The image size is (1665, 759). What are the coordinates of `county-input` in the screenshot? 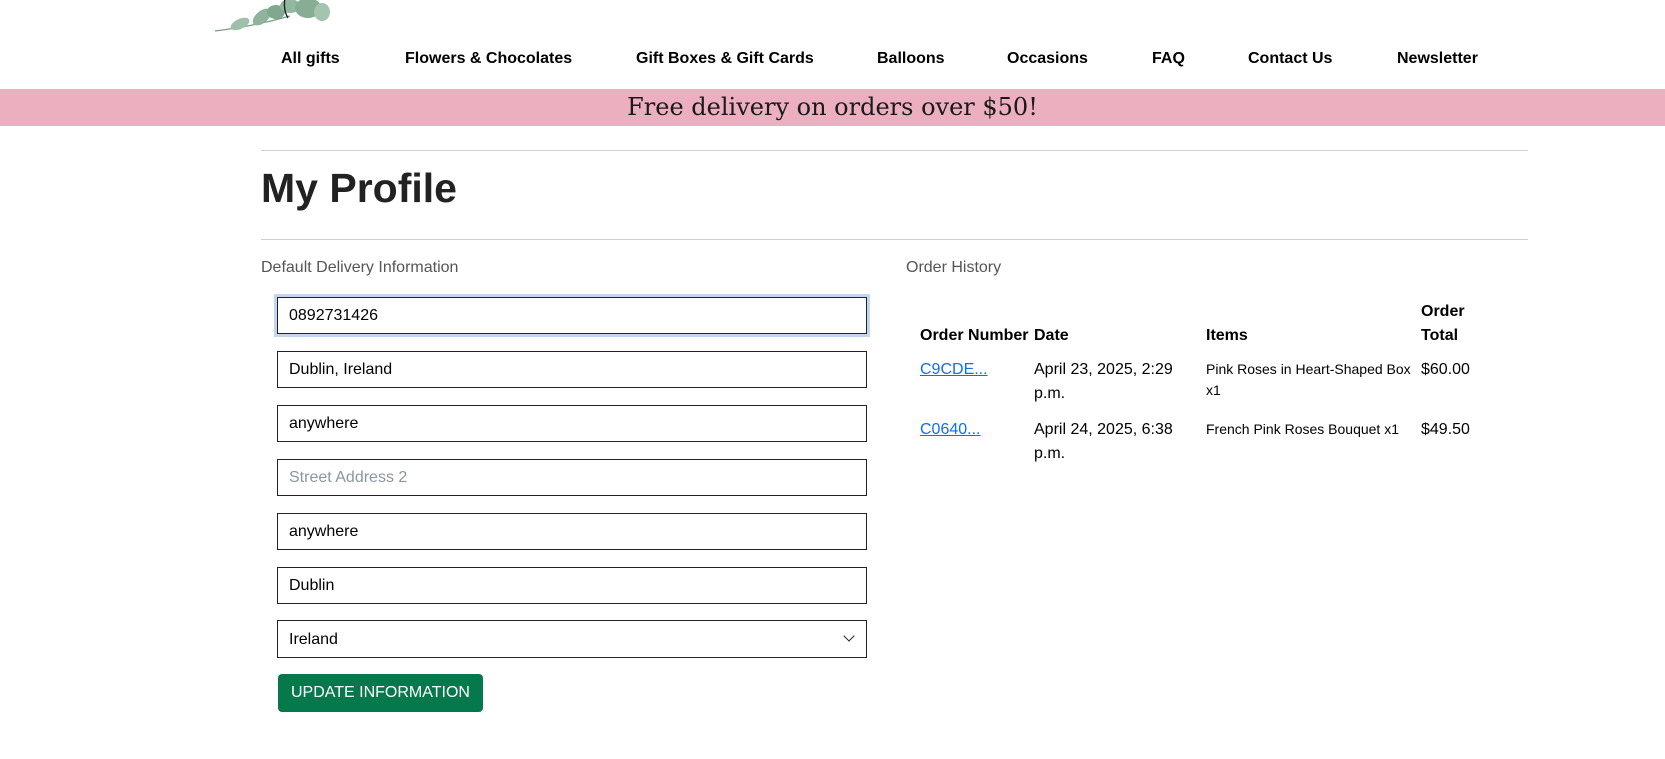 It's located at (572, 531).